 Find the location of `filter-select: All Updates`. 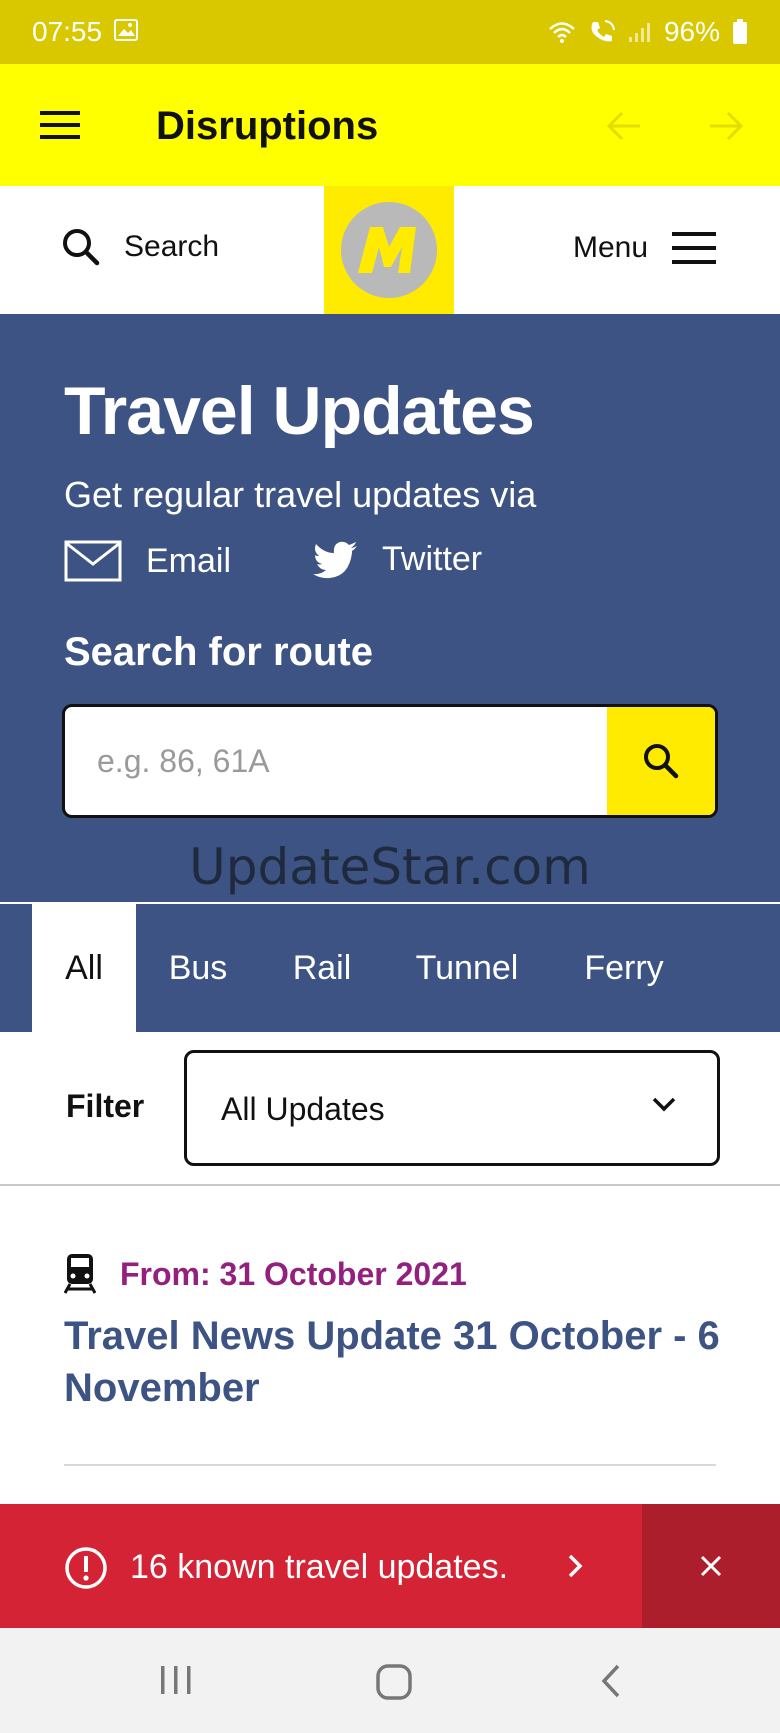

filter-select: All Updates is located at coordinates (452, 1108).